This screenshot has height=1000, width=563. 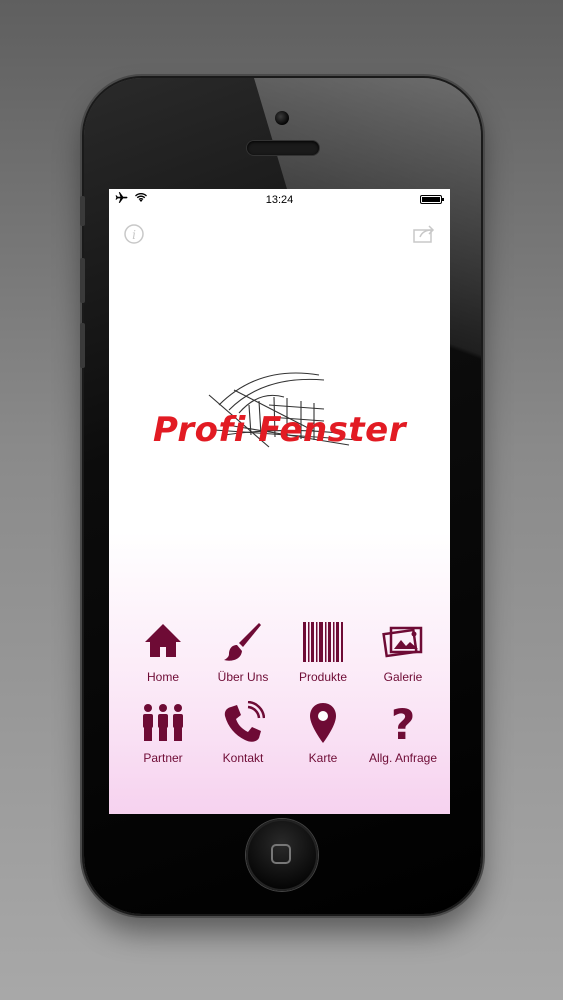 I want to click on question-icon: ?, so click(x=403, y=723).